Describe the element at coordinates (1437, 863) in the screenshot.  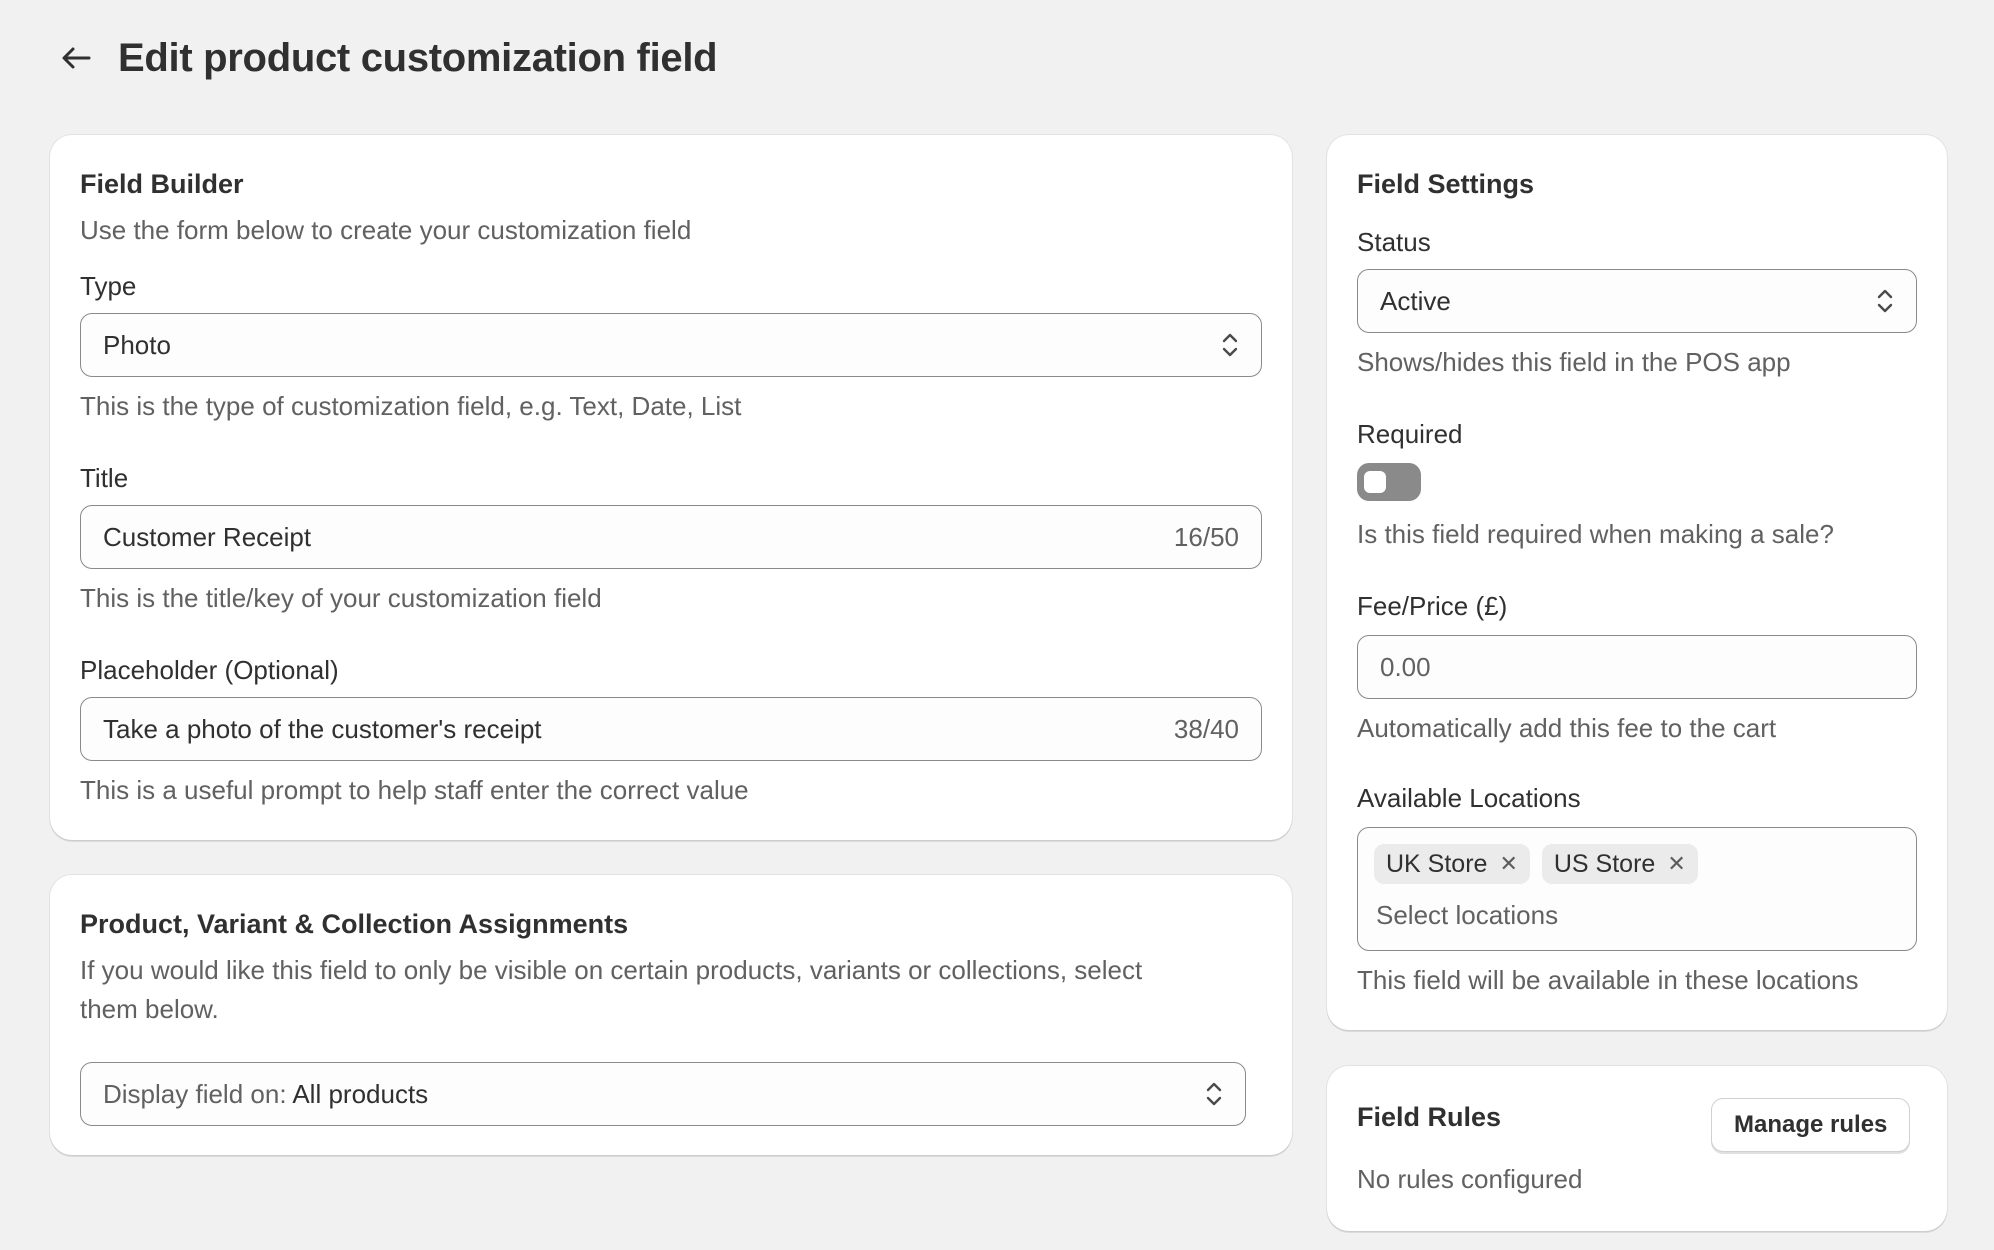
I see `location-tag-label: UK Store` at that location.